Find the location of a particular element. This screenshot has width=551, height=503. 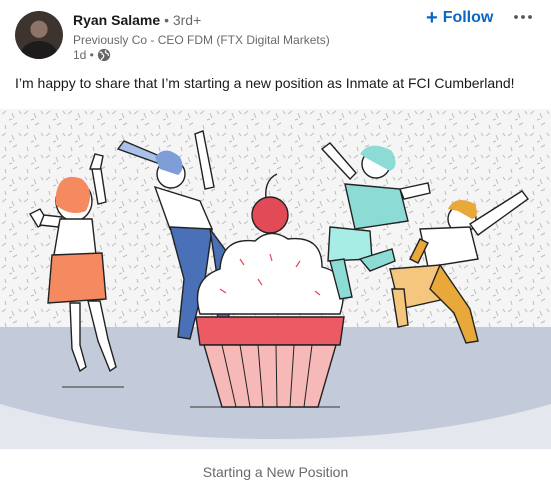

ellipsis-icon is located at coordinates (523, 17).